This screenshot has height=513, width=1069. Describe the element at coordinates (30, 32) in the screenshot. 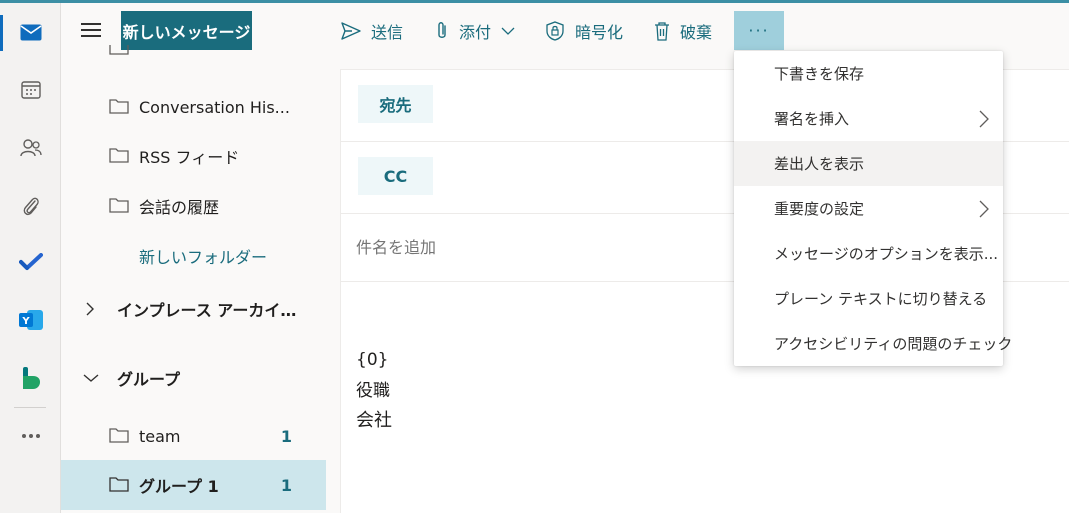

I see `mail-icon` at that location.